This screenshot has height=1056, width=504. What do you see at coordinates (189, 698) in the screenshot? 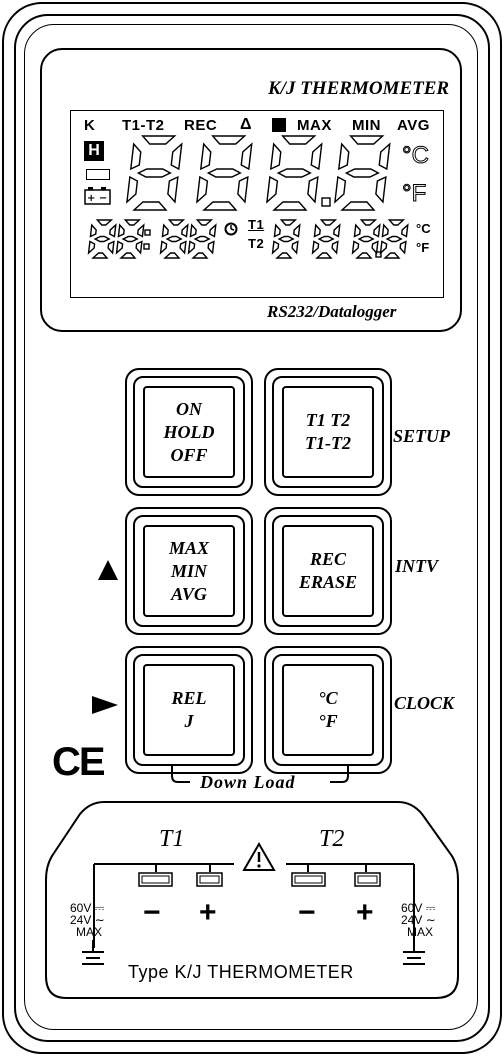
I see `rel-label: REL` at bounding box center [189, 698].